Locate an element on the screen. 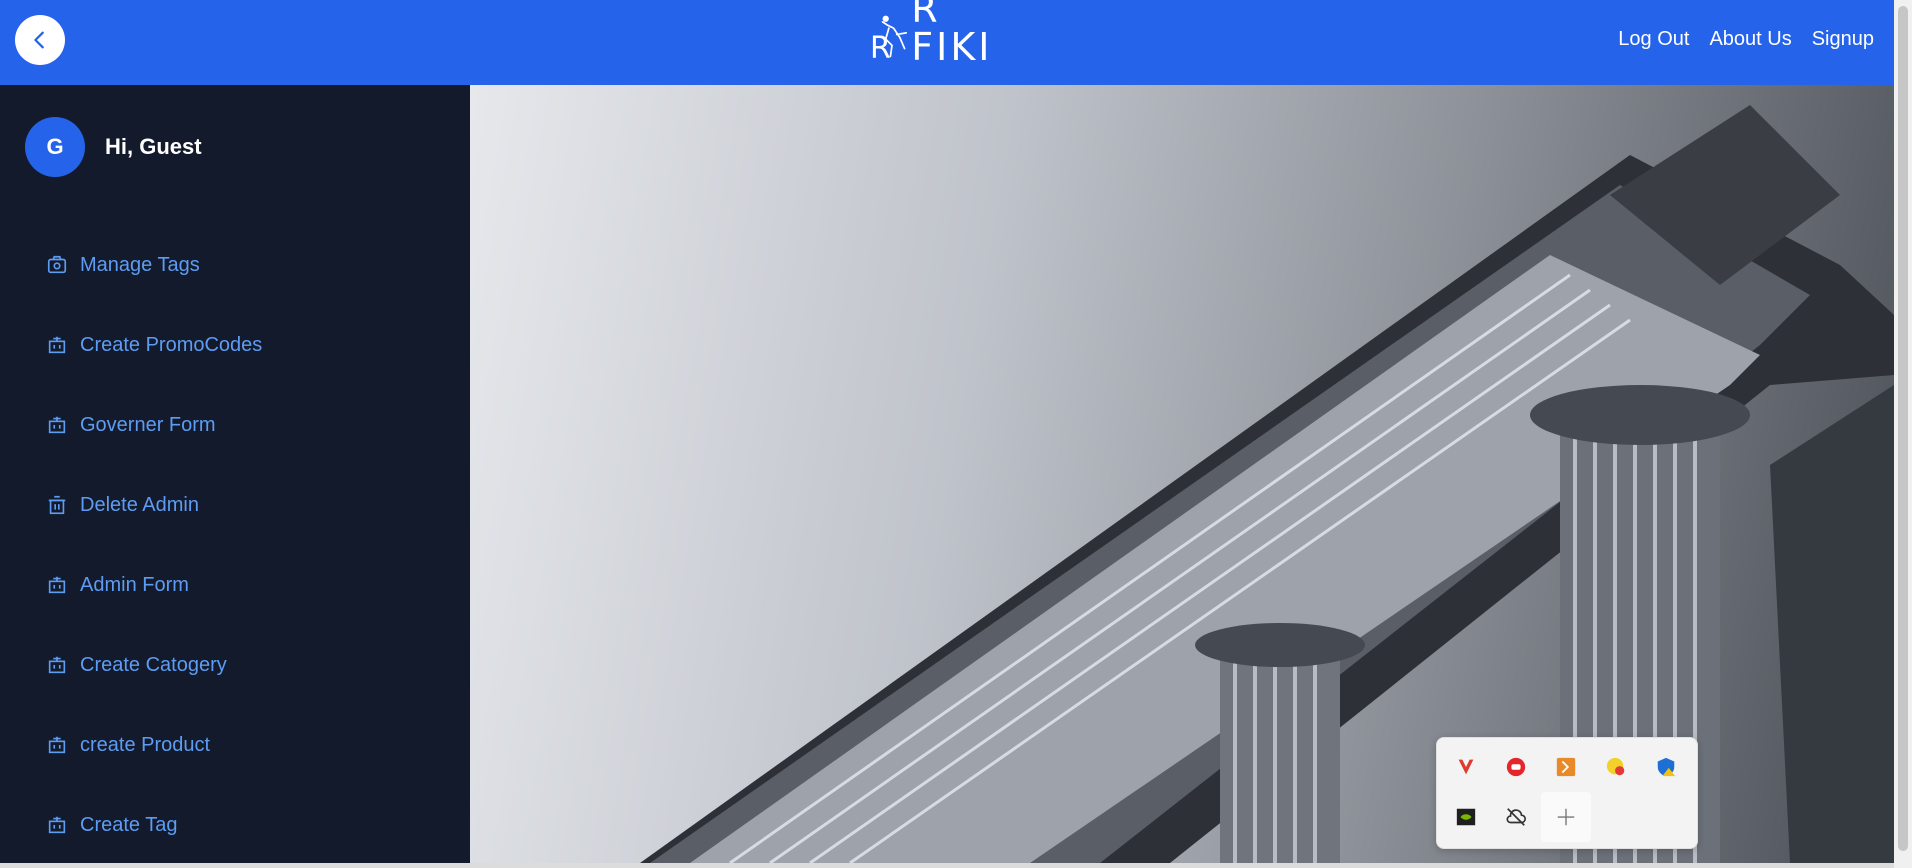  sidebar-item-label: Create Catogery is located at coordinates (153, 664).